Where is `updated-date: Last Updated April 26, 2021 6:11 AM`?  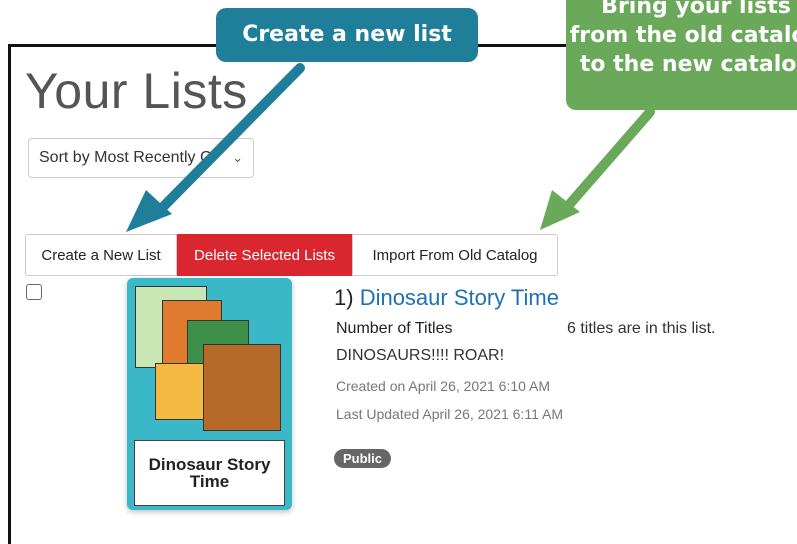
updated-date: Last Updated April 26, 2021 6:11 AM is located at coordinates (450, 414).